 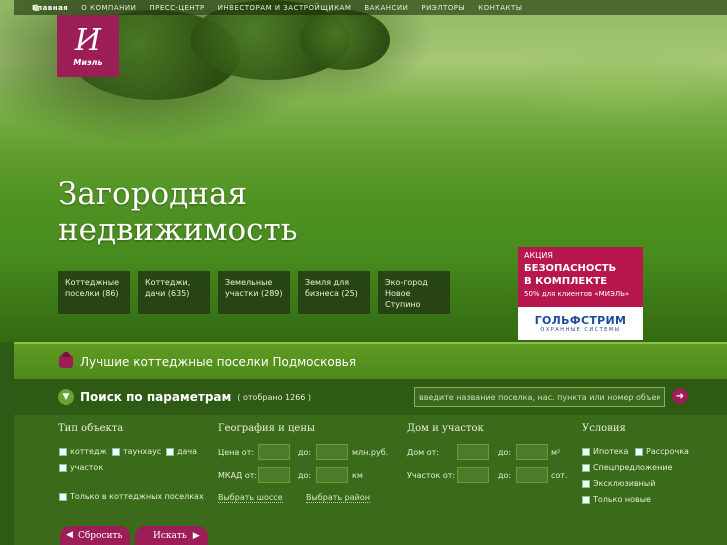 I want to click on logo: И Миэль, so click(x=88, y=46).